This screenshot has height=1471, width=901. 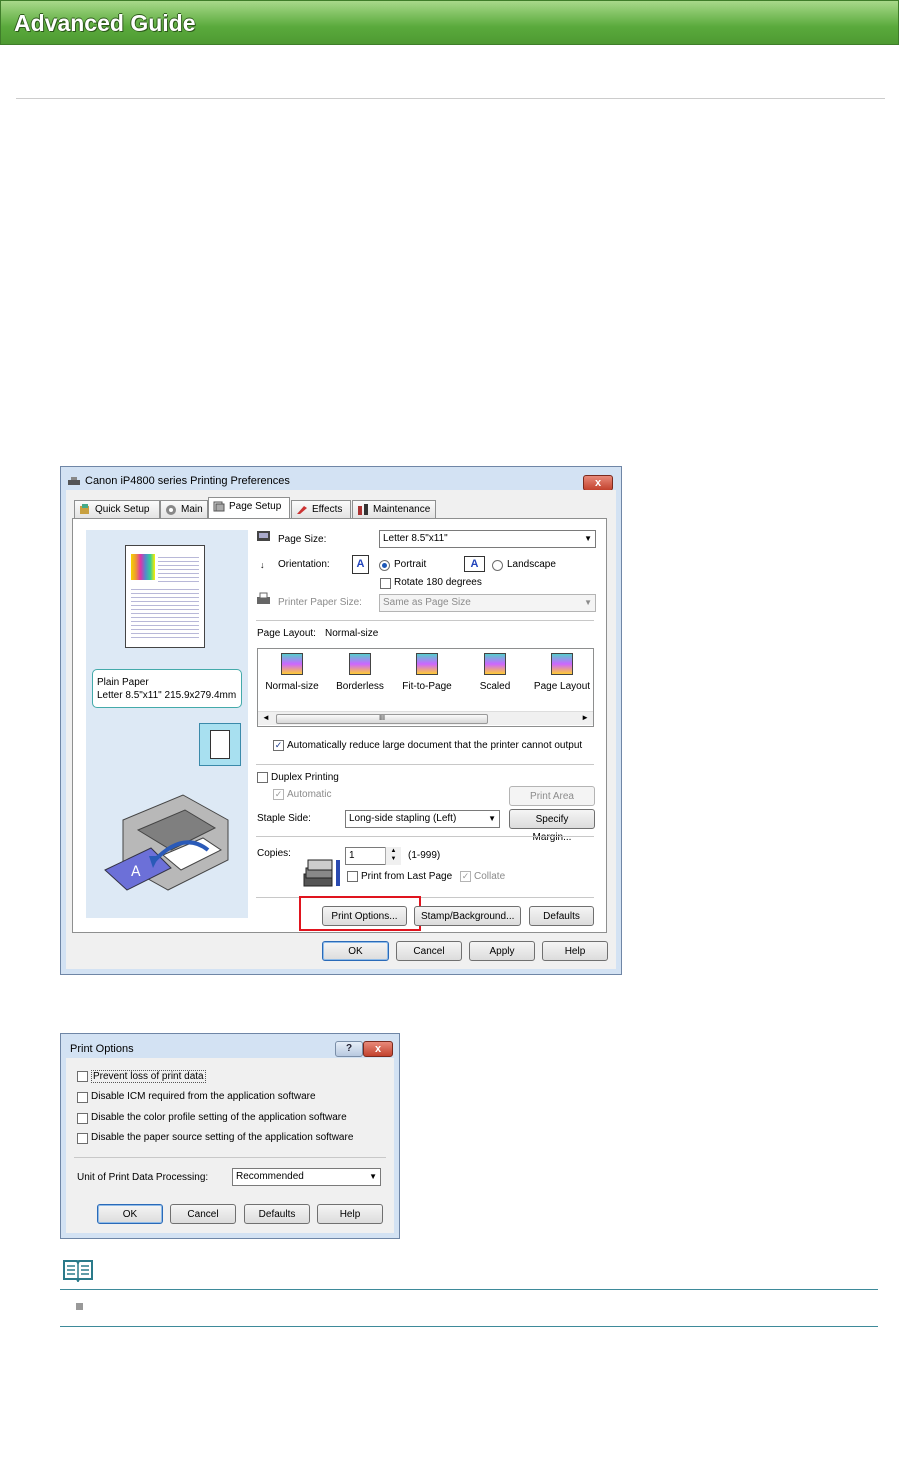 What do you see at coordinates (262, 777) in the screenshot?
I see `duplex-printing-checkbox` at bounding box center [262, 777].